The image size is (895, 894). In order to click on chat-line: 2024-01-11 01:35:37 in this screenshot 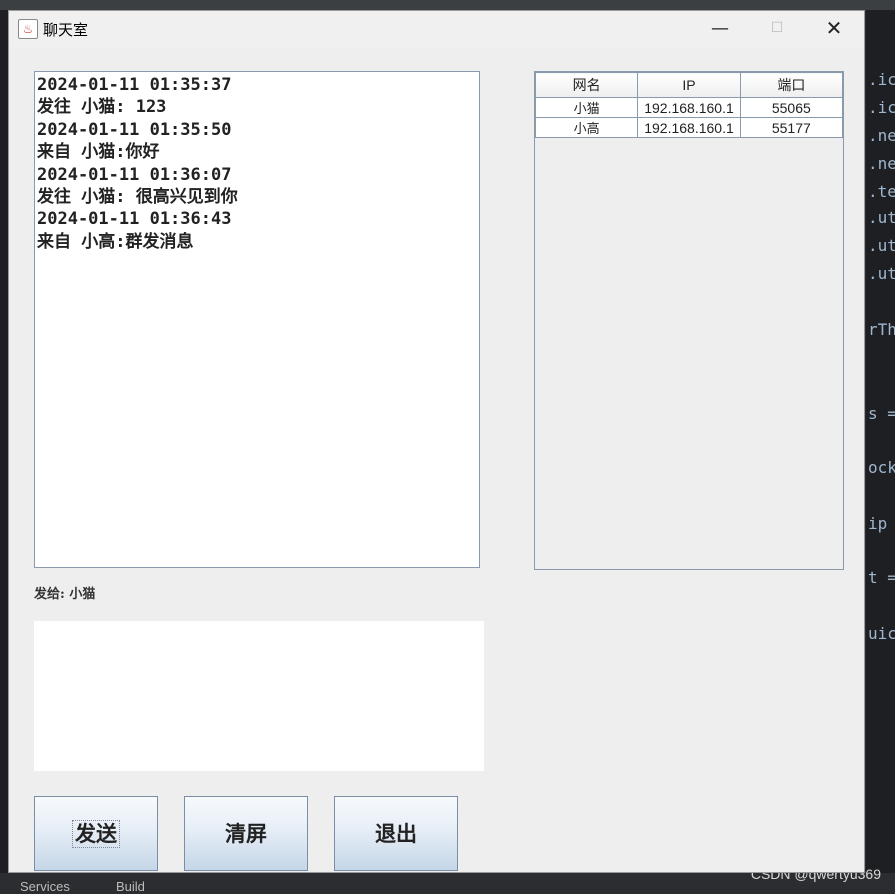, I will do `click(134, 85)`.